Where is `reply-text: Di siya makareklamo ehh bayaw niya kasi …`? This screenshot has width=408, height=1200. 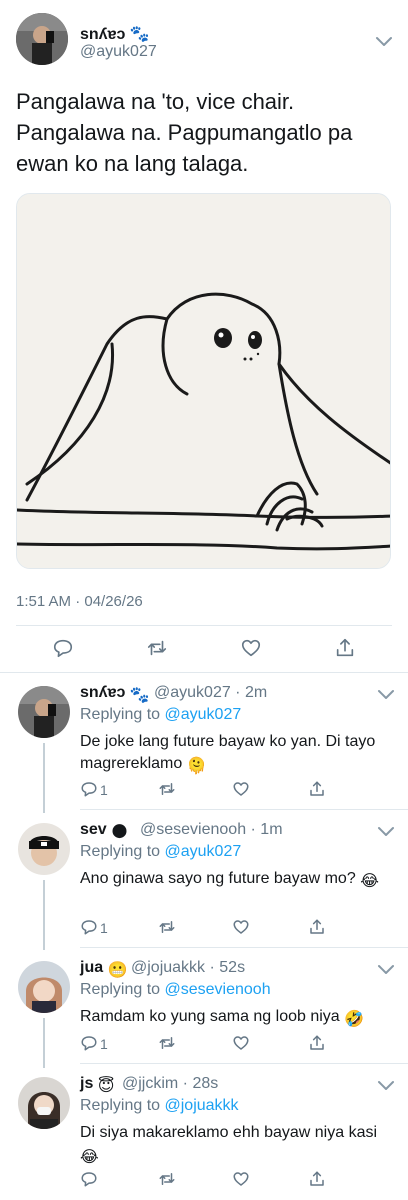 reply-text: Di siya makareklamo ehh bayaw niya kasi … is located at coordinates (239, 1145).